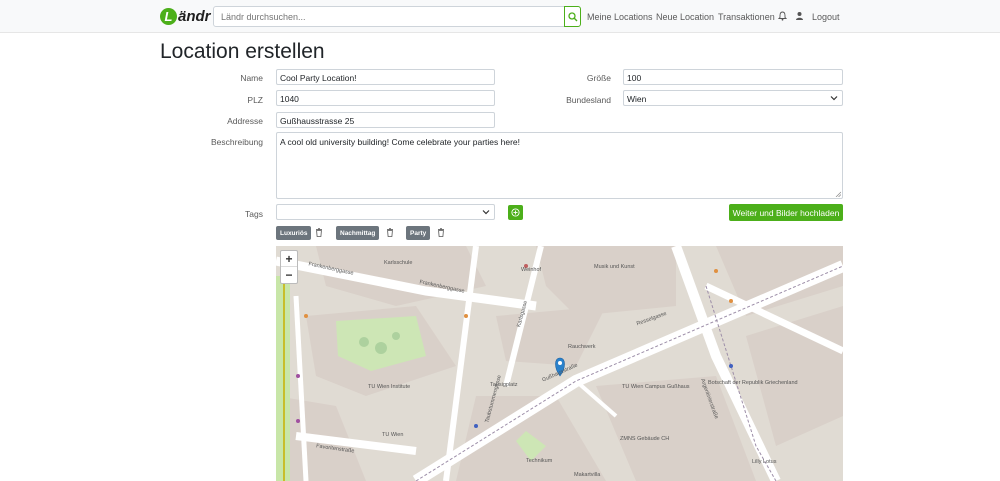 The width and height of the screenshot is (1000, 481). I want to click on nav-new-location: Neue Location, so click(685, 17).